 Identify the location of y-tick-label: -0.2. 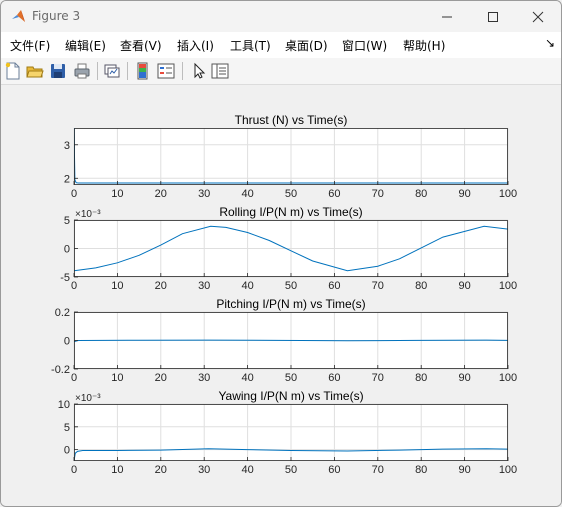
(60, 370).